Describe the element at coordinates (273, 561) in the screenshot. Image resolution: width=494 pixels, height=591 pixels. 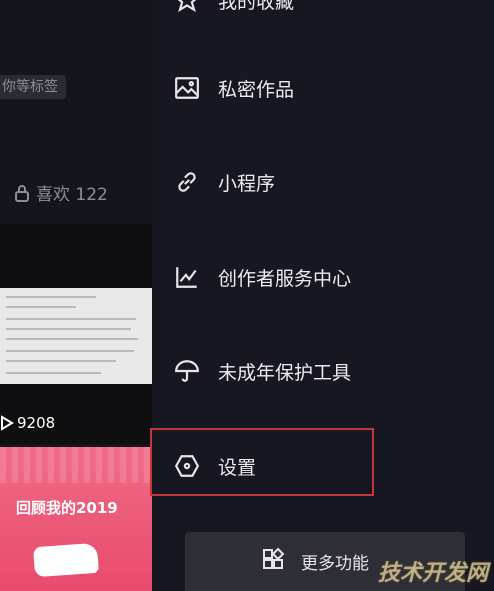
I see `grid-icon` at that location.